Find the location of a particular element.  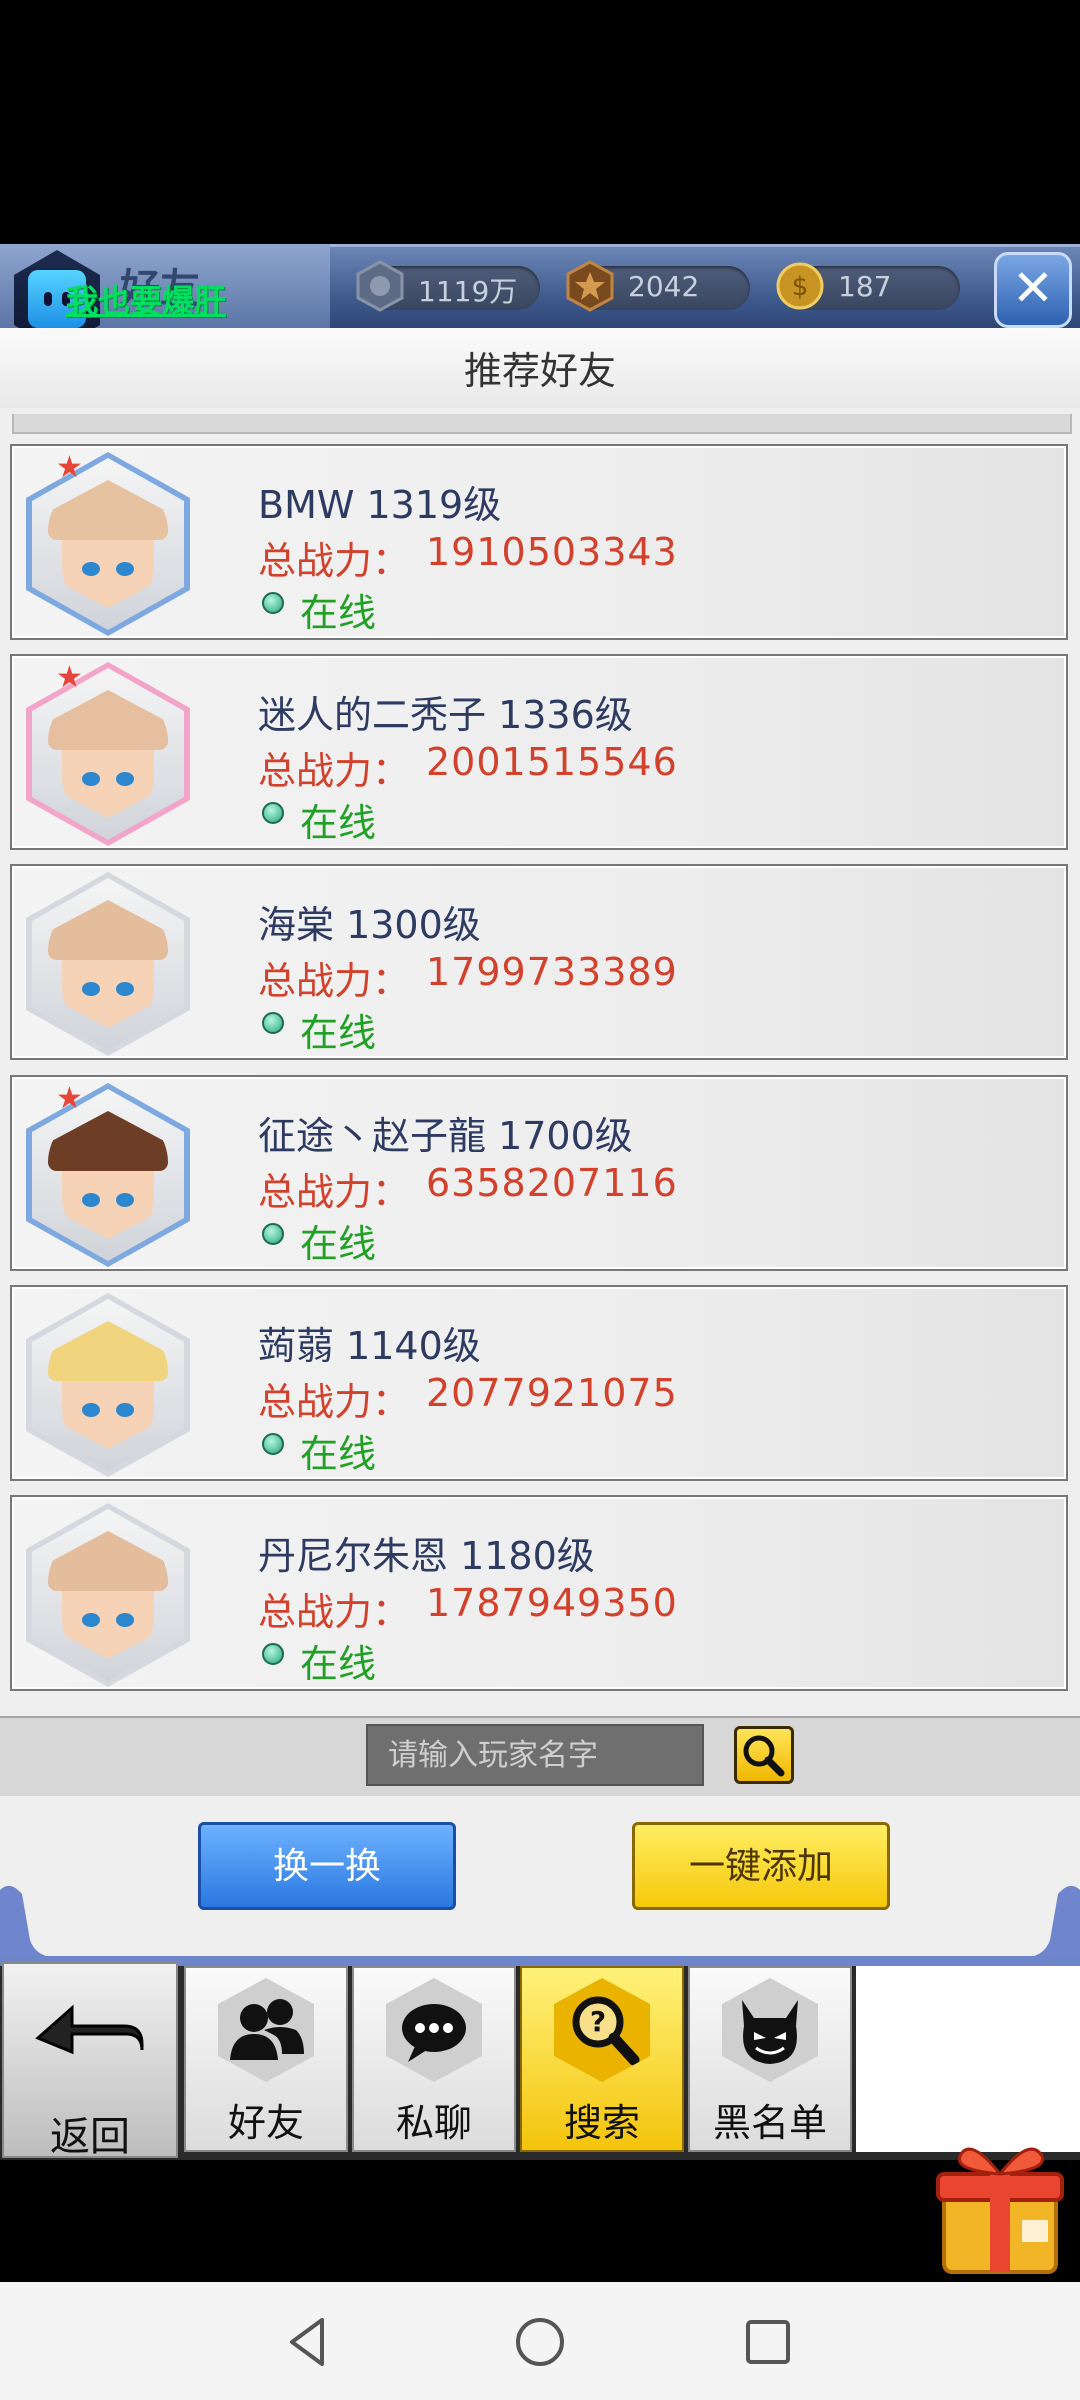

tab-private-chat-label: 私聊 is located at coordinates (433, 2123).